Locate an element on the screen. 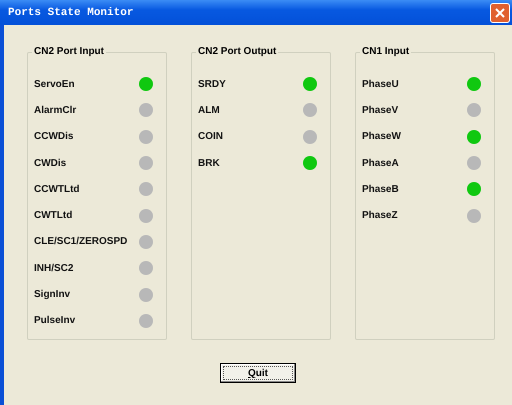 The height and width of the screenshot is (405, 512). group-title: CN1 Input is located at coordinates (386, 51).